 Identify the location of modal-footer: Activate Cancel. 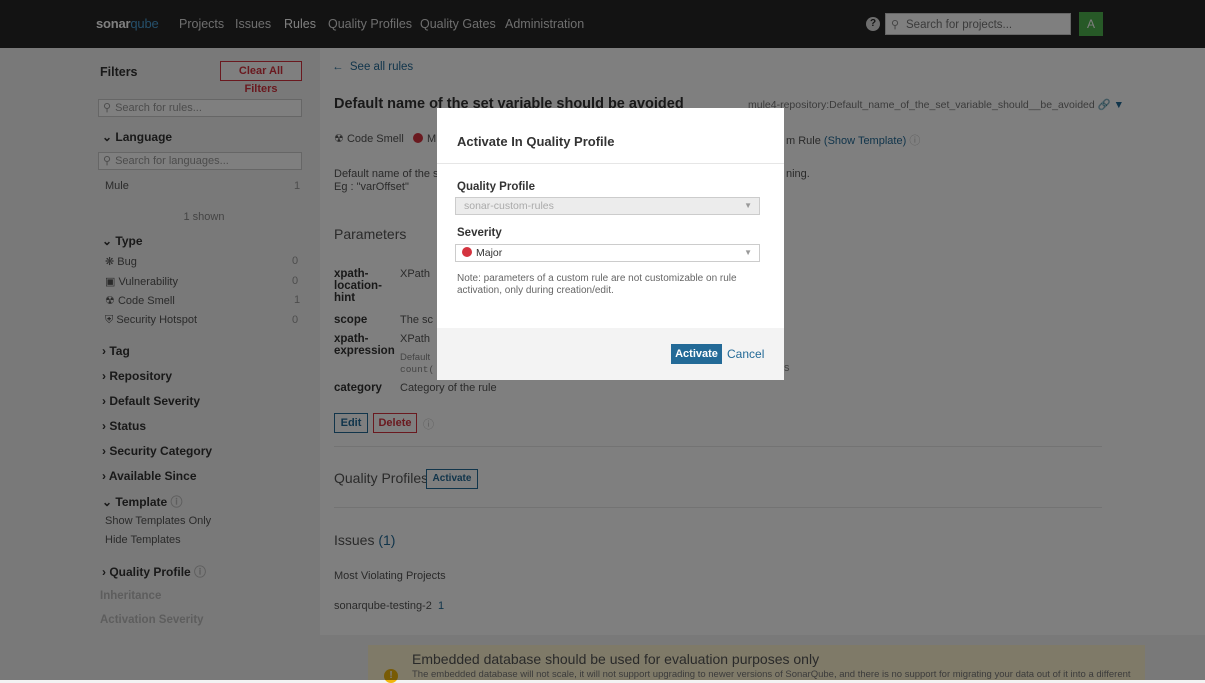
(610, 354).